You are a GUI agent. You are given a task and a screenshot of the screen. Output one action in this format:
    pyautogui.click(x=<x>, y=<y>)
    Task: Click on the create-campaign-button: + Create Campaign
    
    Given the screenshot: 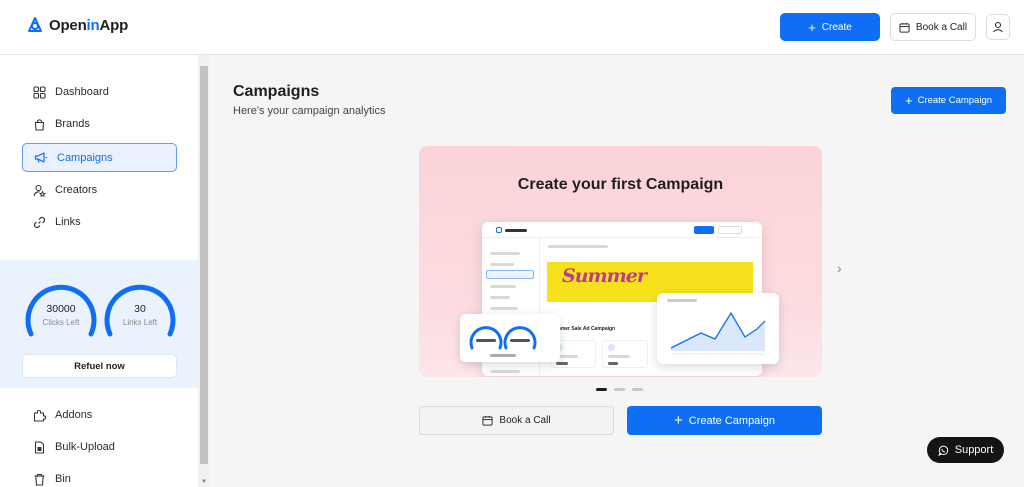 What is the action you would take?
    pyautogui.click(x=948, y=100)
    